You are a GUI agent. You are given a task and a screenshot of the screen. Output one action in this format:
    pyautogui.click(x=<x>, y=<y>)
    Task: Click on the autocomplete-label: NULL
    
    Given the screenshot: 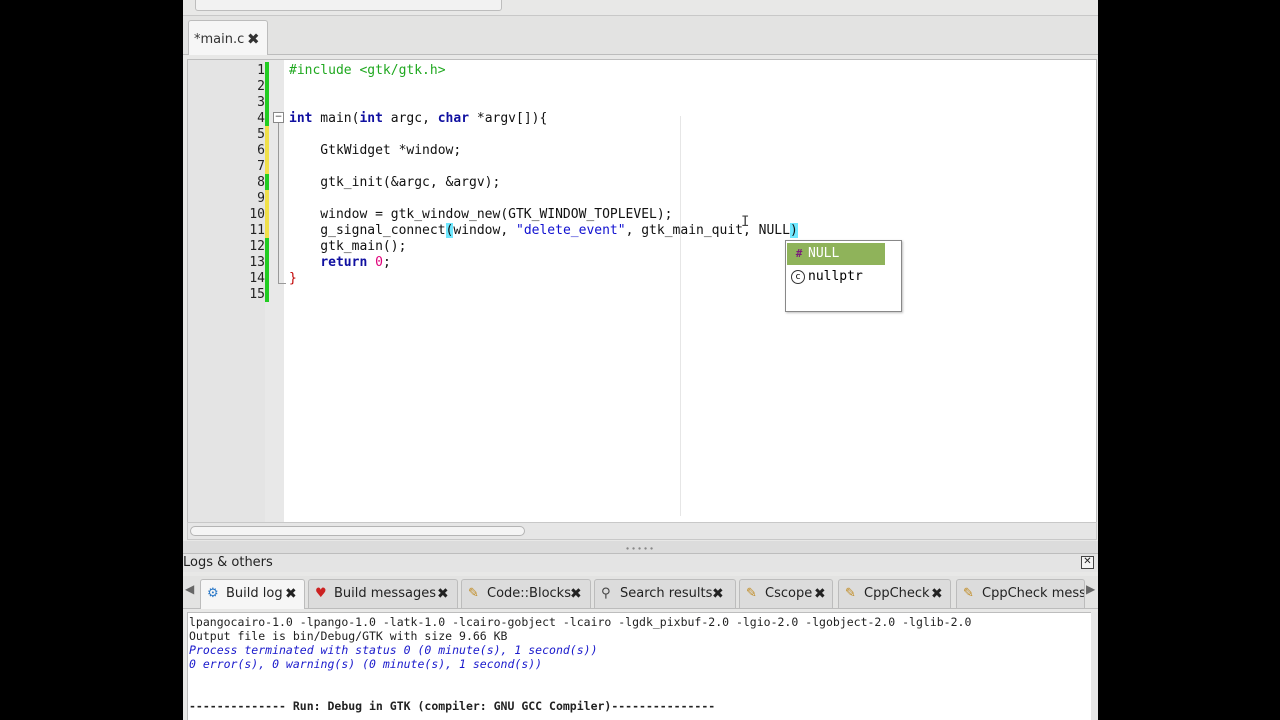 What is the action you would take?
    pyautogui.click(x=824, y=253)
    